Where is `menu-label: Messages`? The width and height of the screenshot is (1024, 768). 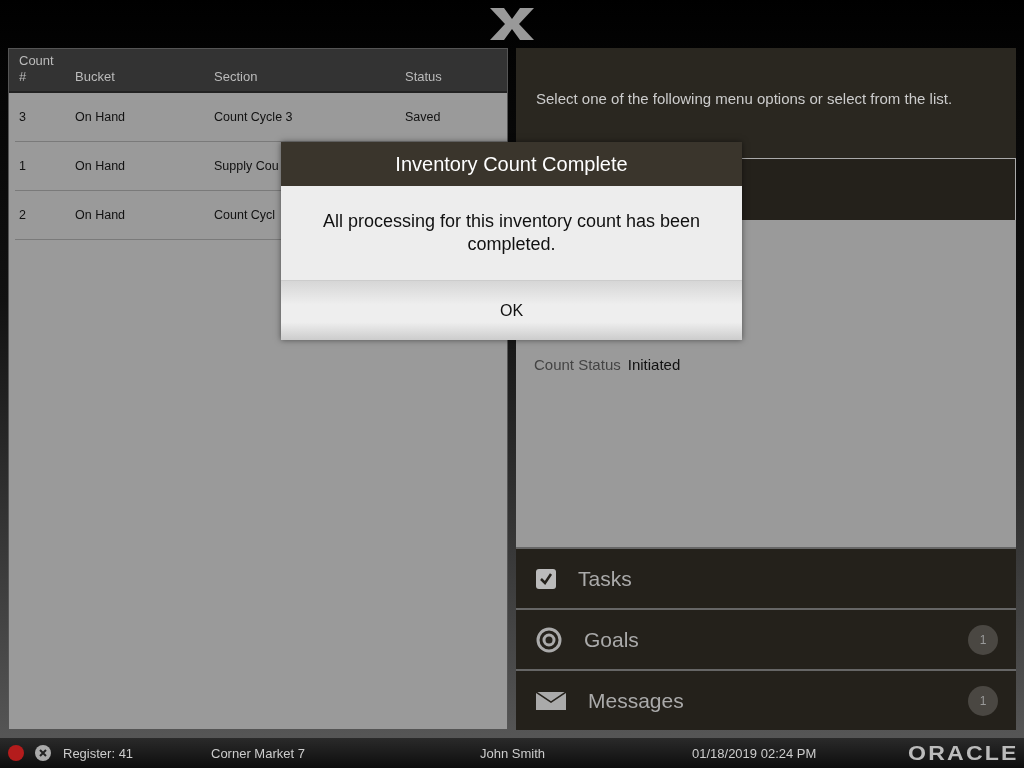 menu-label: Messages is located at coordinates (636, 700).